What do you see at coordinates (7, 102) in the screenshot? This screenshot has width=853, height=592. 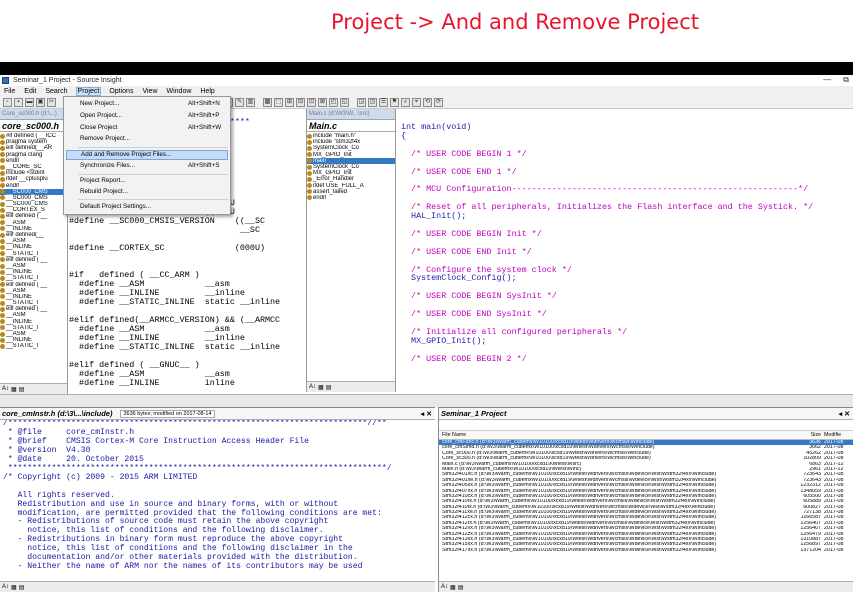 I see `toolbar-button-icon: ▫` at bounding box center [7, 102].